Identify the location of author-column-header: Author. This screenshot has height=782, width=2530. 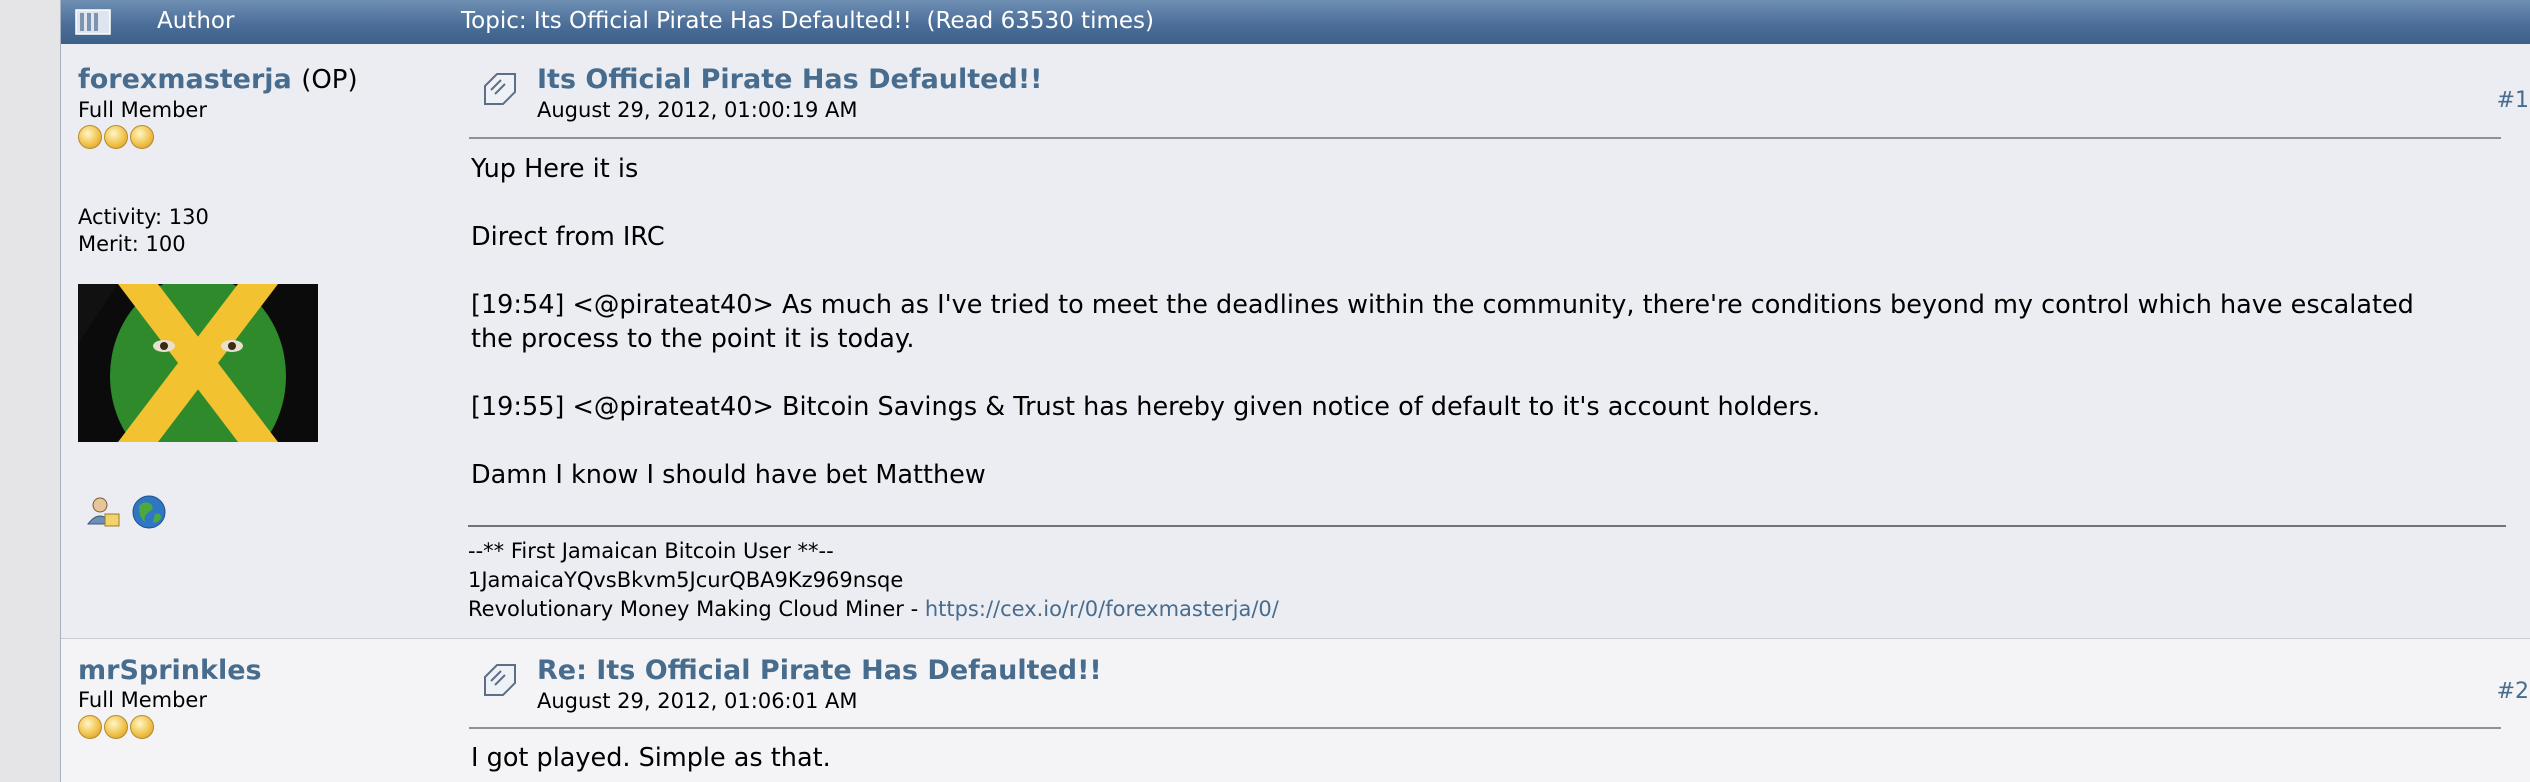
(196, 21).